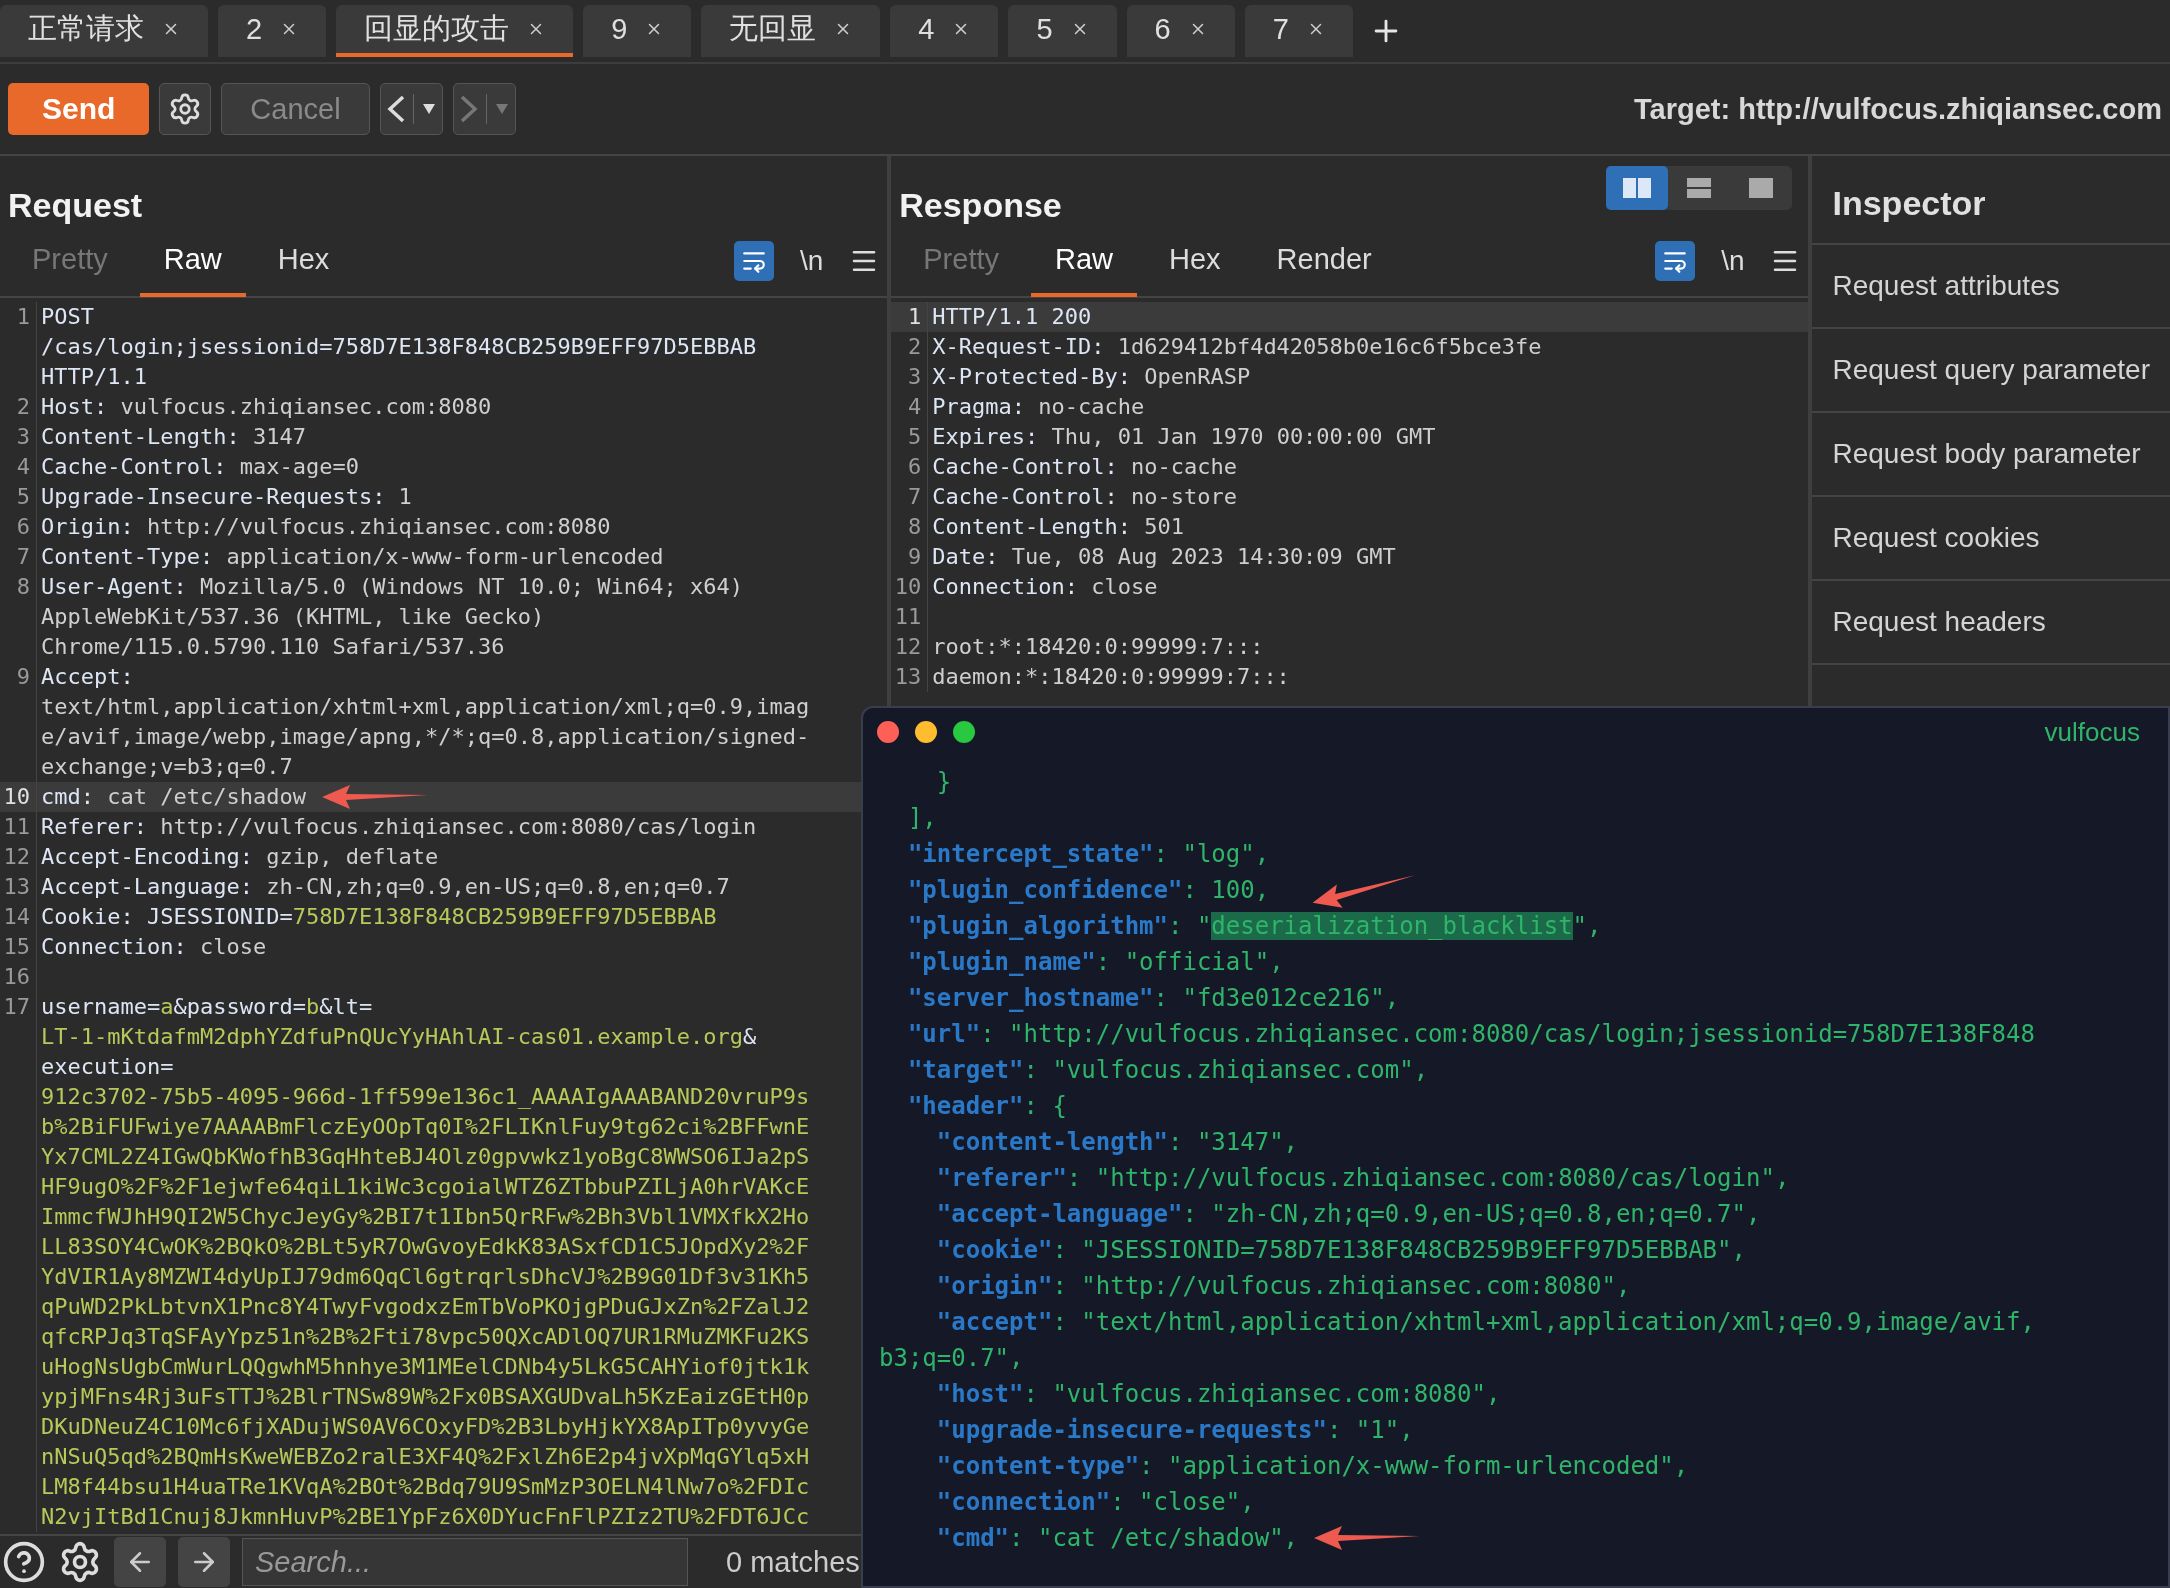 The image size is (2170, 1588). Describe the element at coordinates (425, 1517) in the screenshot. I see `code-line: N2vjItBd1Cnuj8JkmnHuvP%2BE1YpFz6X0DYucFnFlPZIz2TU%2FDT6JCc` at that location.